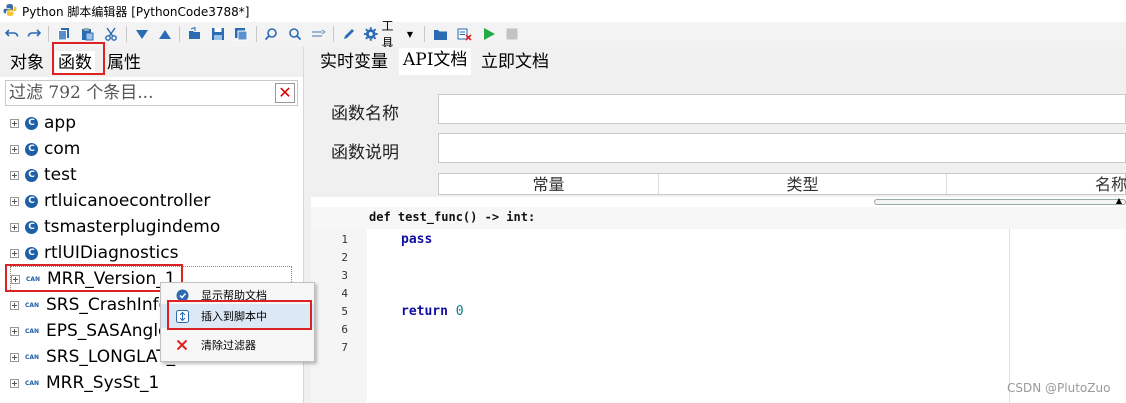  What do you see at coordinates (1000, 201) in the screenshot?
I see `horizontal-scrollbar: ▲` at bounding box center [1000, 201].